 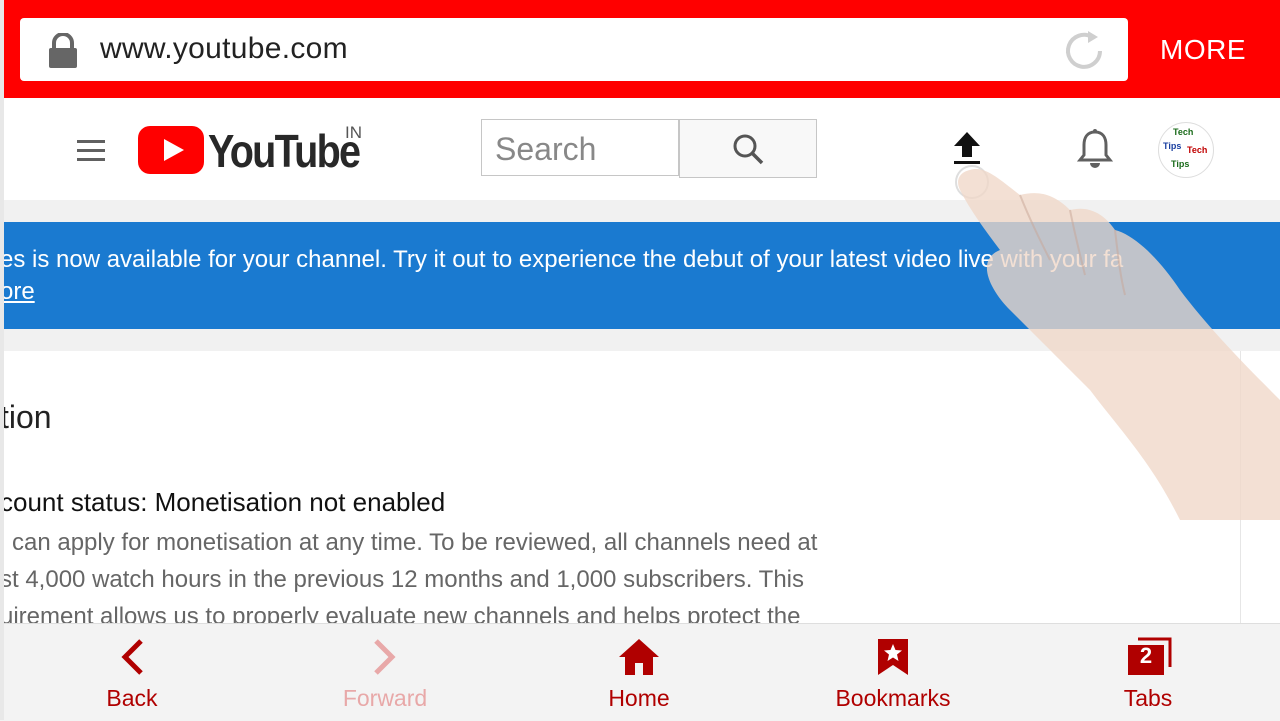 I want to click on region-code: IN, so click(x=353, y=132).